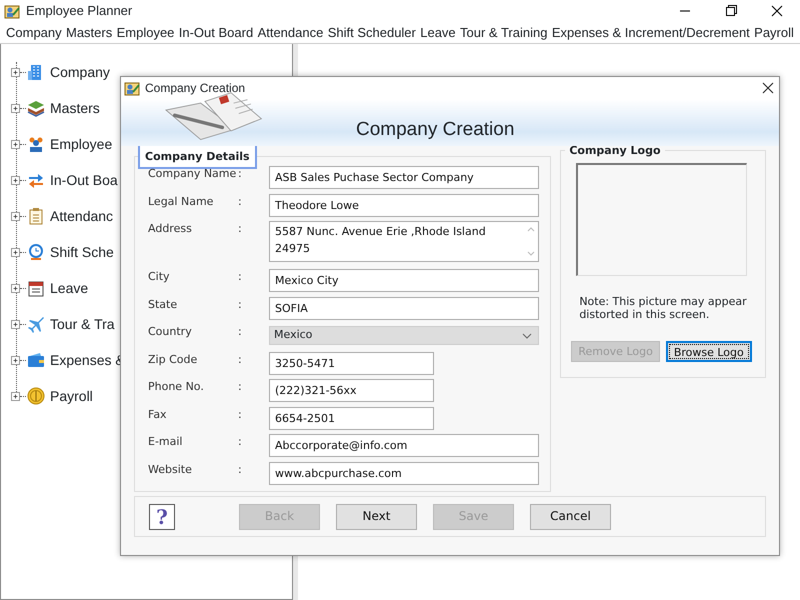 This screenshot has width=800, height=600. What do you see at coordinates (504, 32) in the screenshot?
I see `menu-item: Tour & Training` at bounding box center [504, 32].